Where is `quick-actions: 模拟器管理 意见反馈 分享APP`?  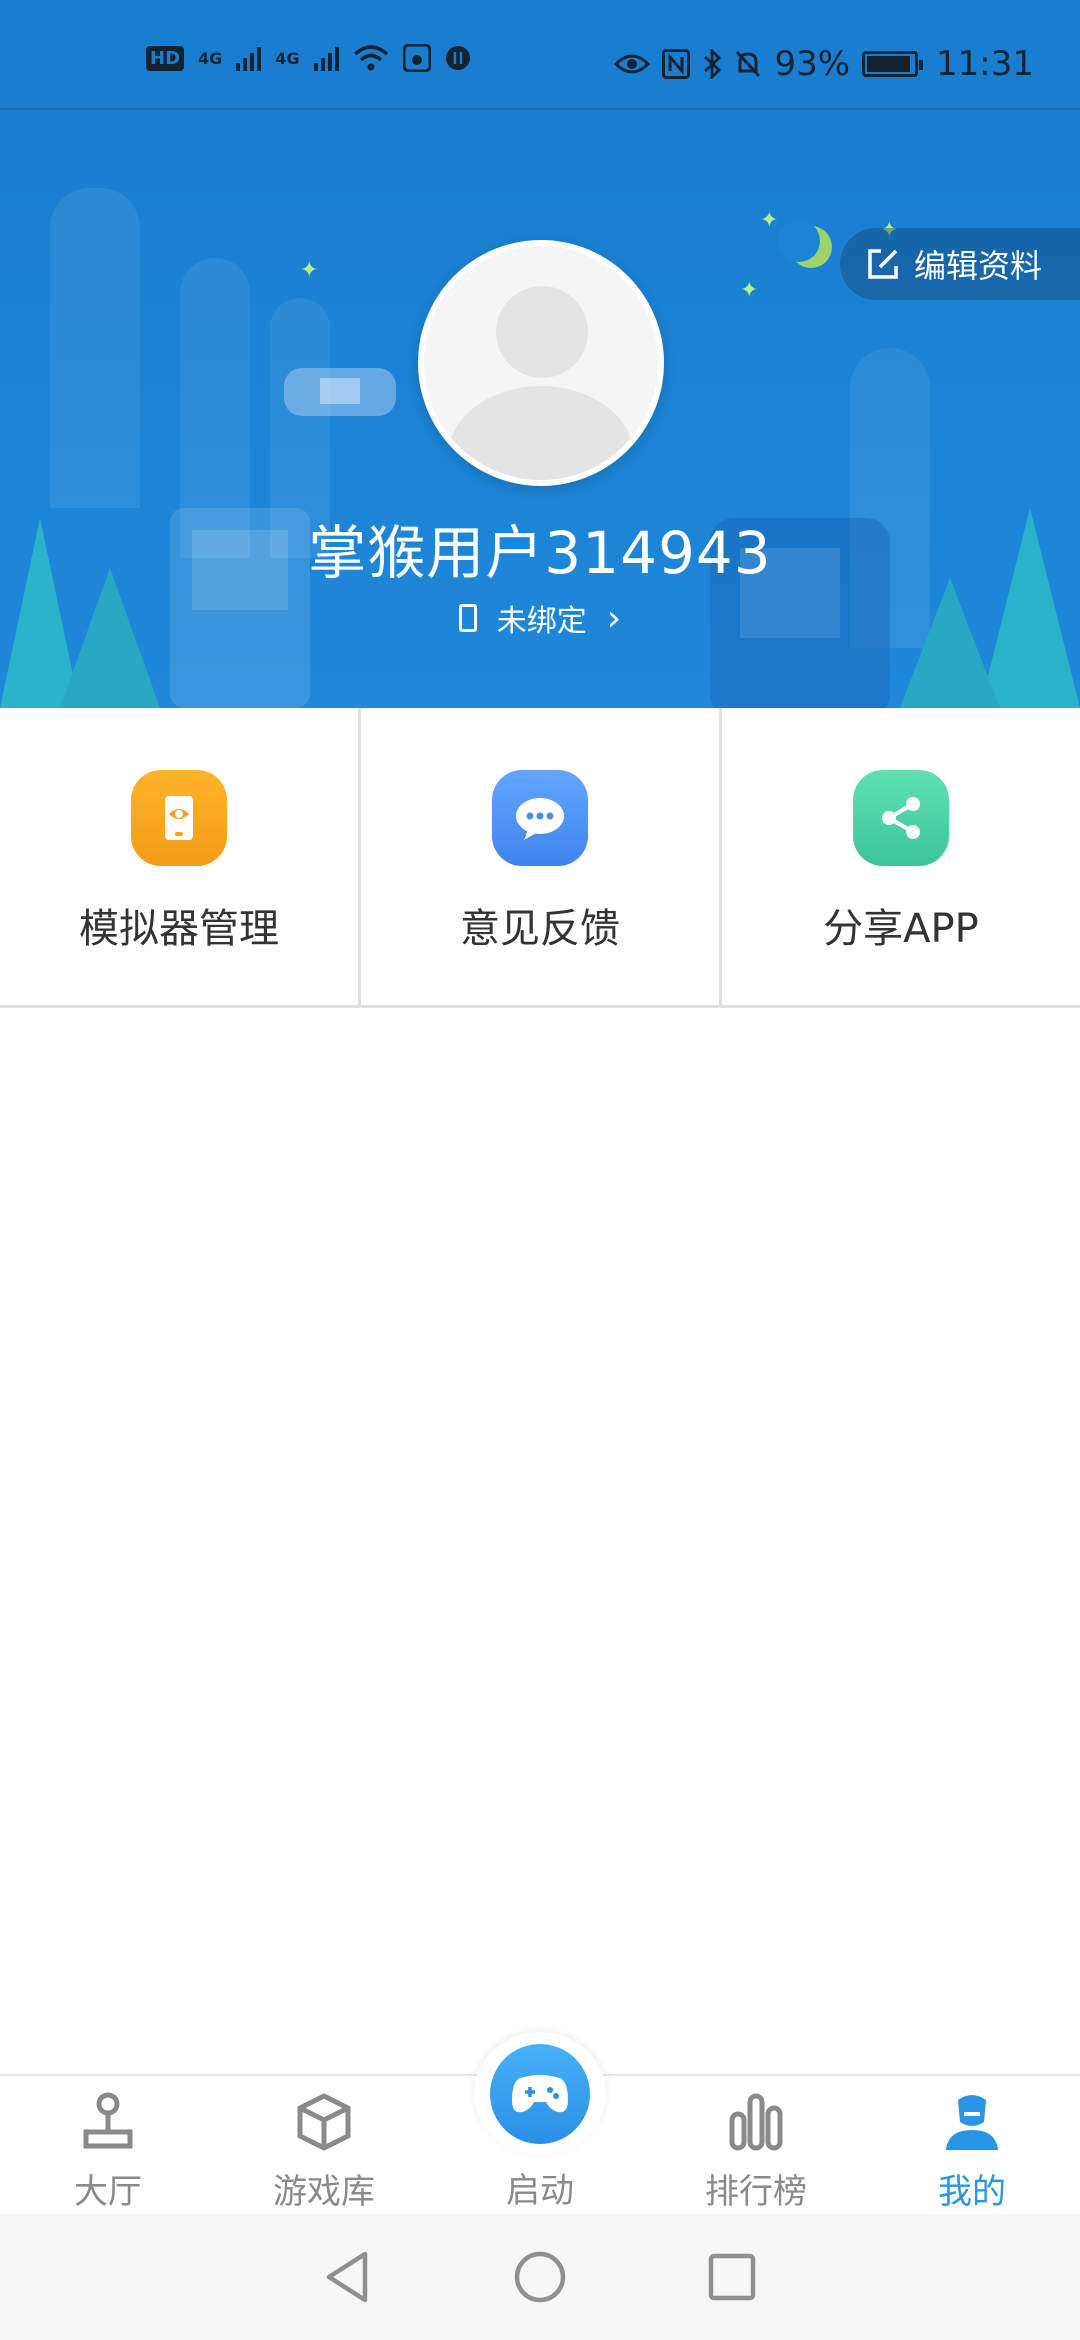
quick-actions: 模拟器管理 意见反馈 分享APP is located at coordinates (540, 858).